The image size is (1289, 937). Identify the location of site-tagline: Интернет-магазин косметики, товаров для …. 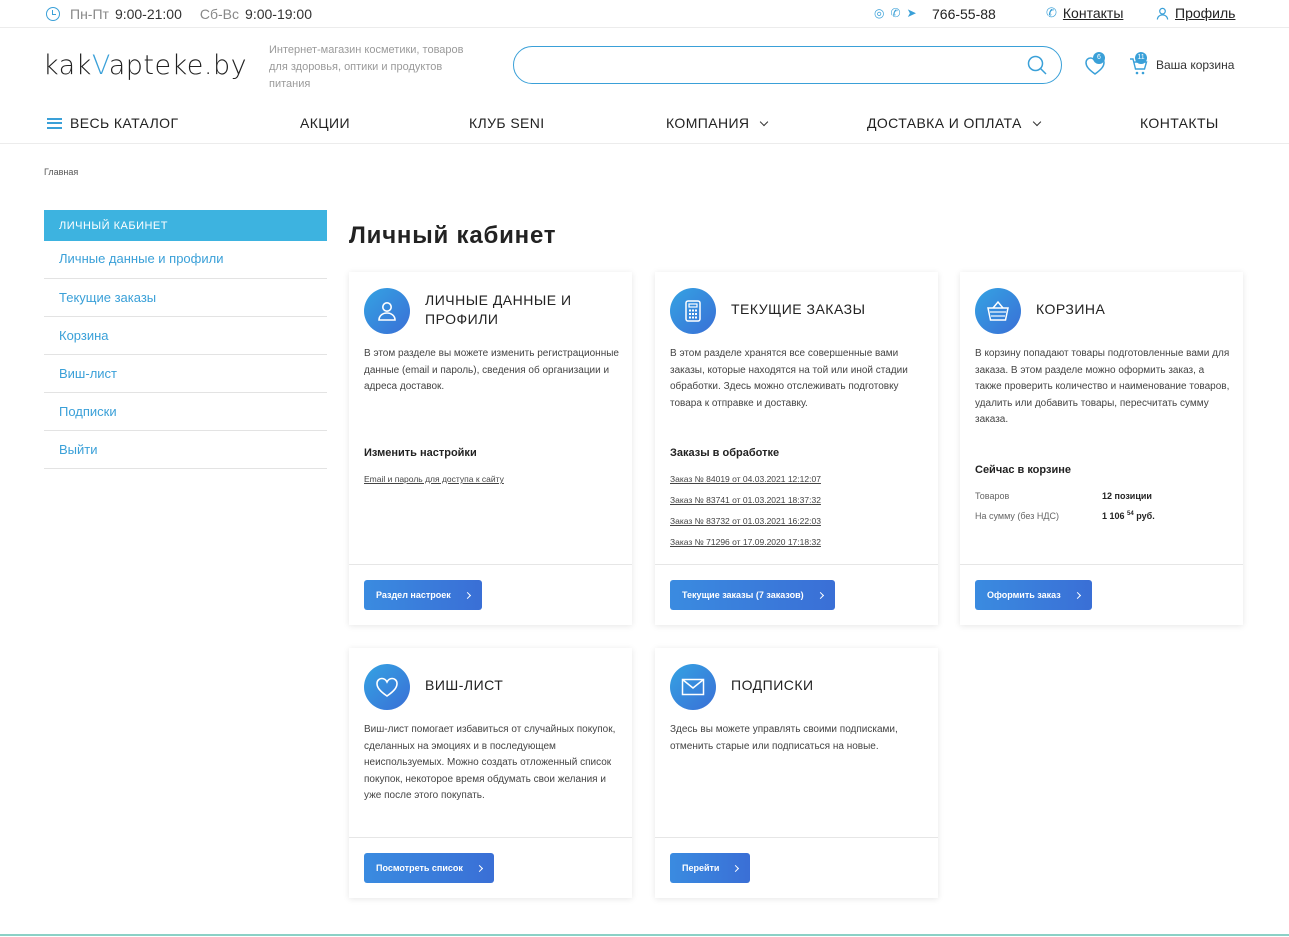
(366, 67).